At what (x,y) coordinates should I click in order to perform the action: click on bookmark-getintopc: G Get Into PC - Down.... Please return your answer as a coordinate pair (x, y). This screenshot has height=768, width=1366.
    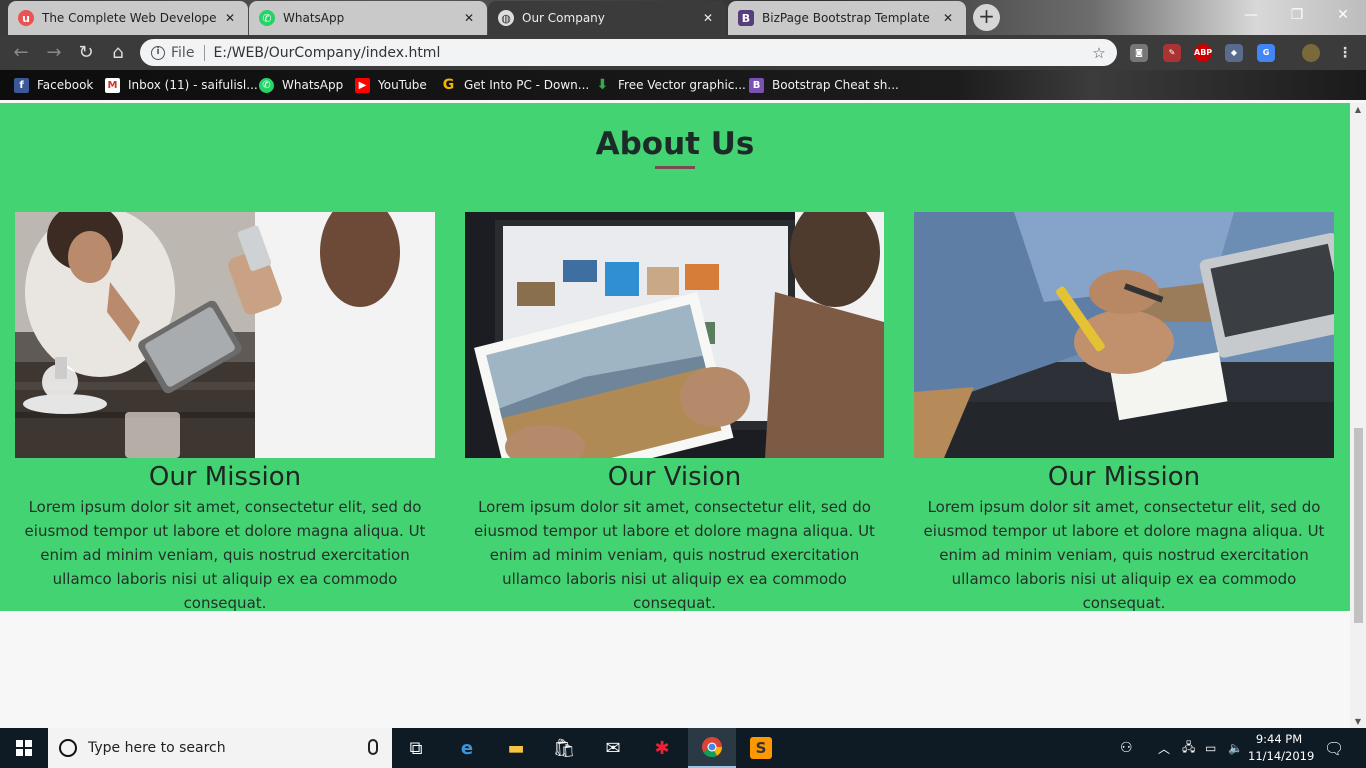
    Looking at the image, I should click on (515, 85).